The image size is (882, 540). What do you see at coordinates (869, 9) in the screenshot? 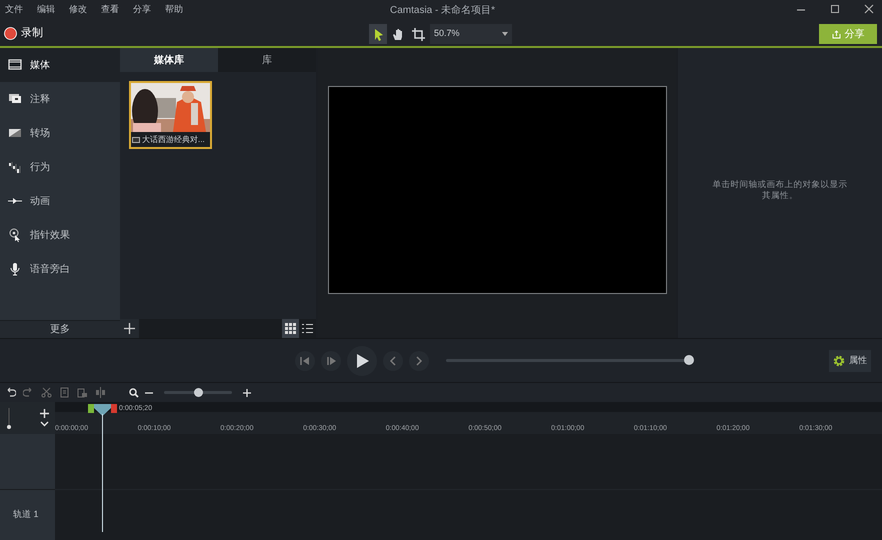
I see `close-icon` at bounding box center [869, 9].